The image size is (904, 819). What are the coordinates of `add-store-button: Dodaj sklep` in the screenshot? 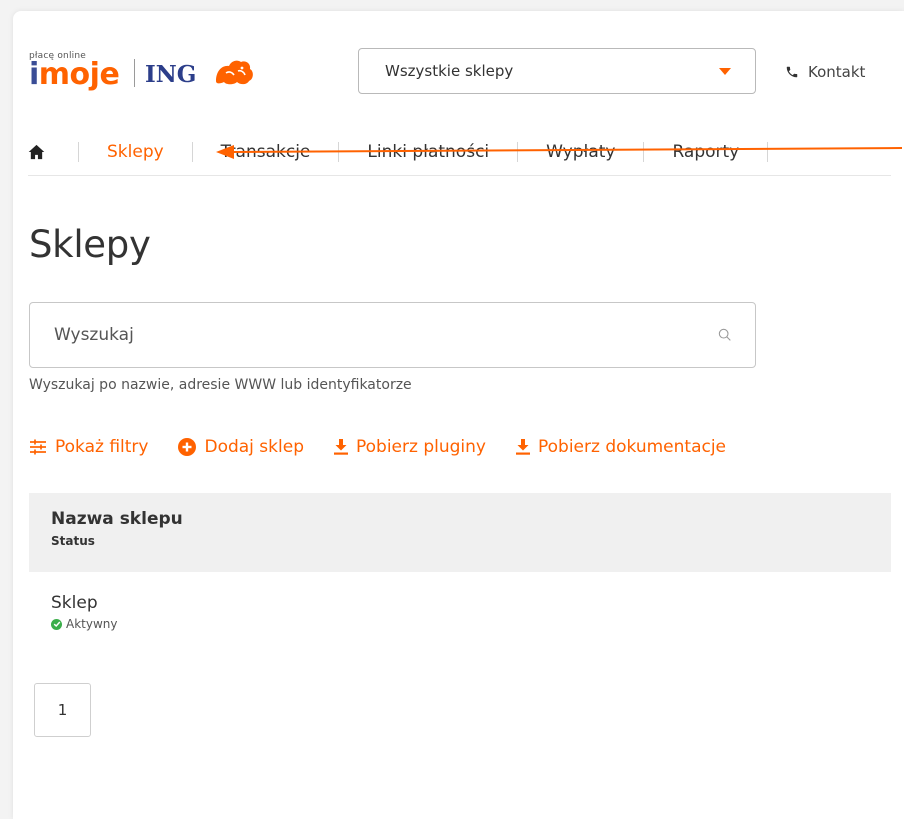 It's located at (241, 447).